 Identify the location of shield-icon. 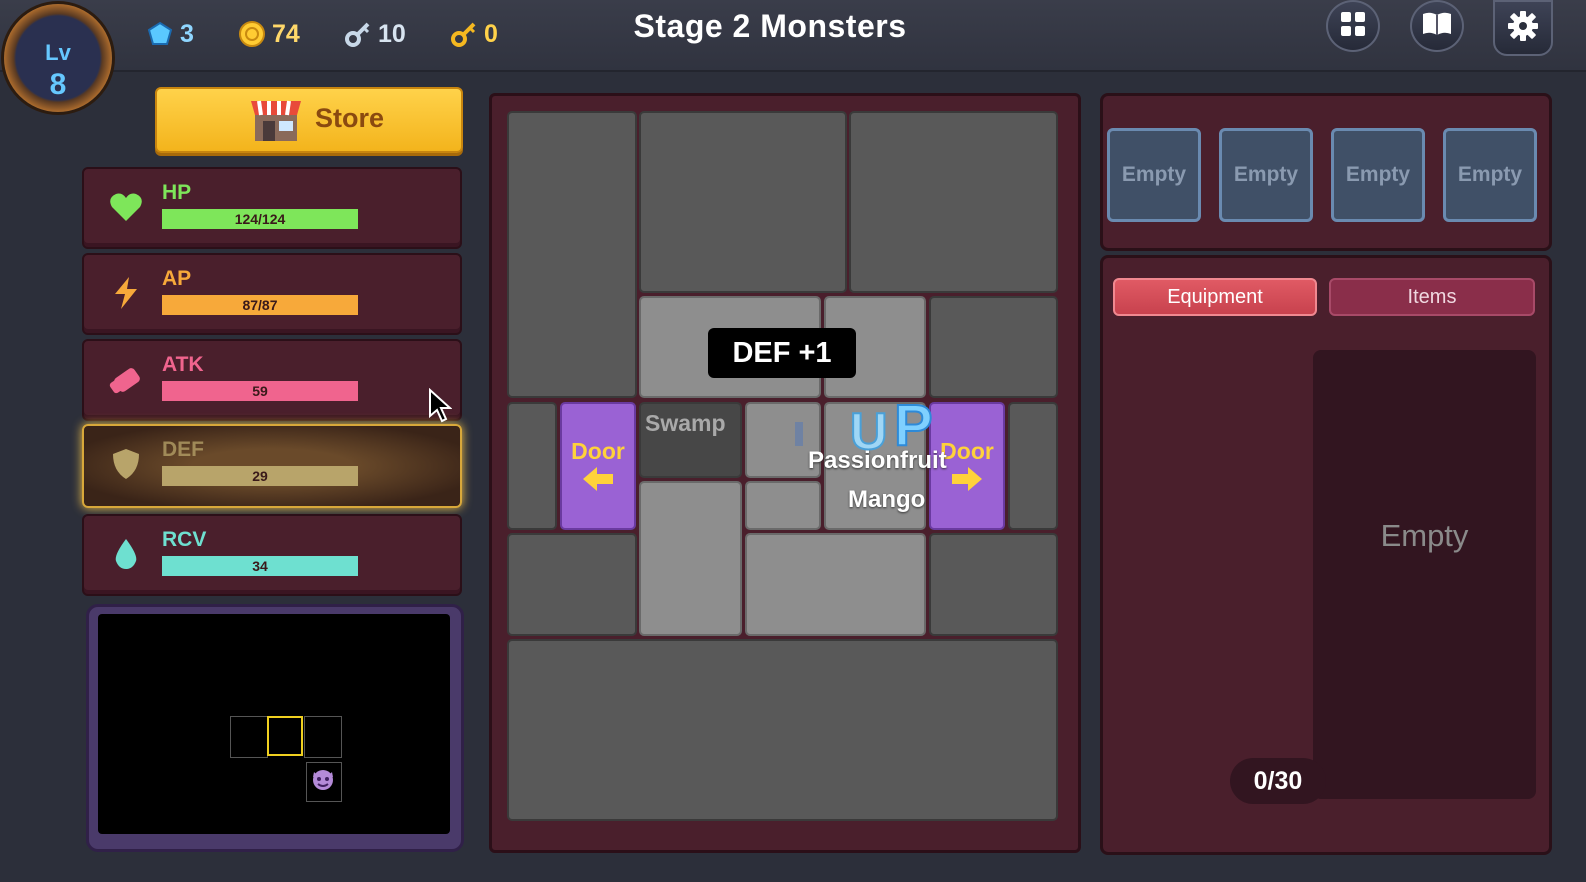
(126, 464).